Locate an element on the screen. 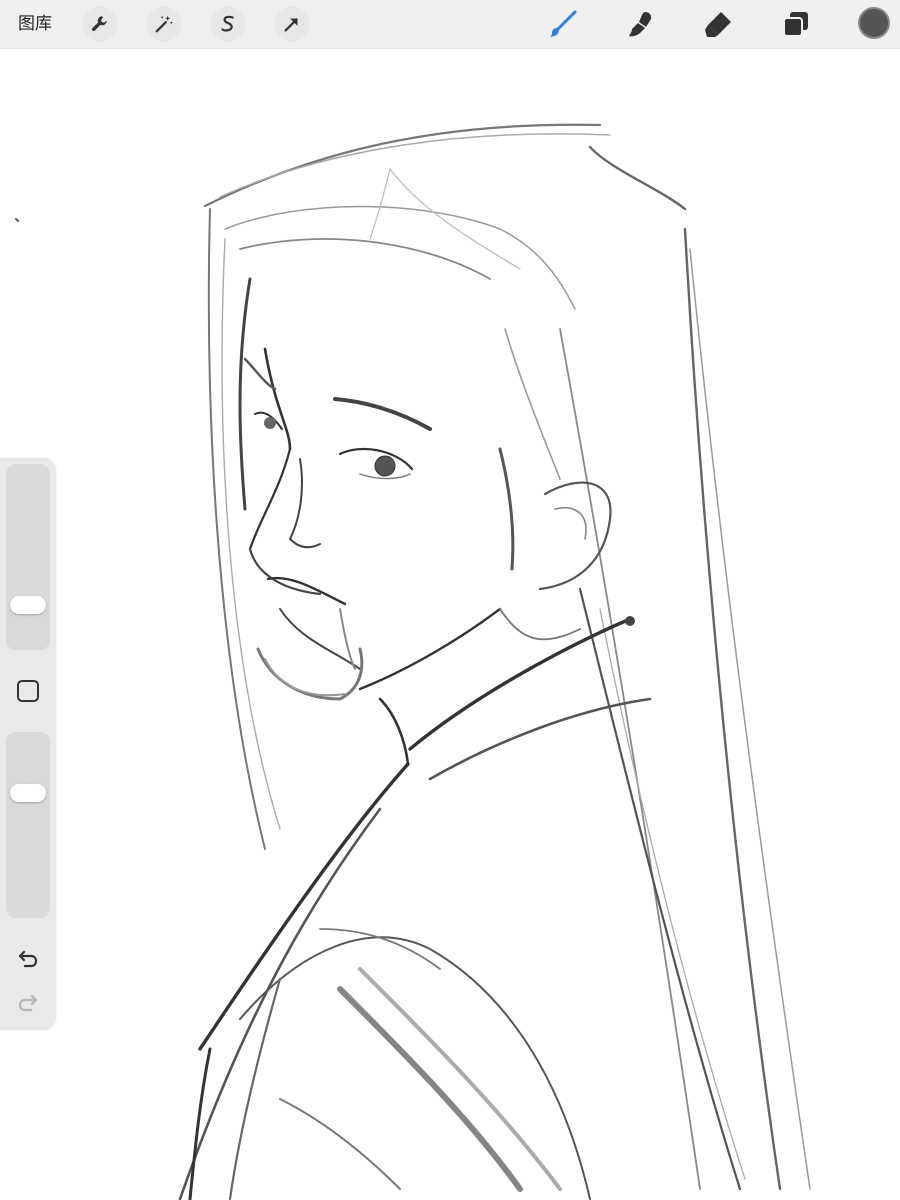 The height and width of the screenshot is (1200, 900). color-swatch-button is located at coordinates (874, 23).